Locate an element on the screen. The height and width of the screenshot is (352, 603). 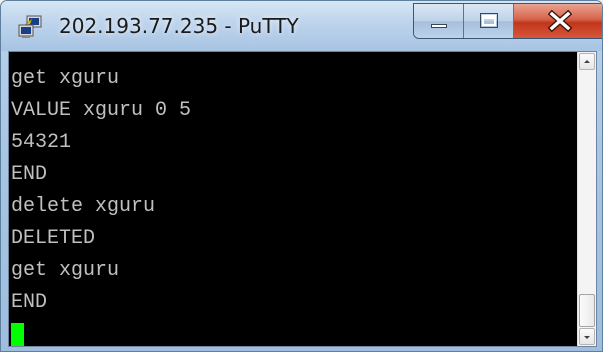
minimize-button is located at coordinates (439, 21).